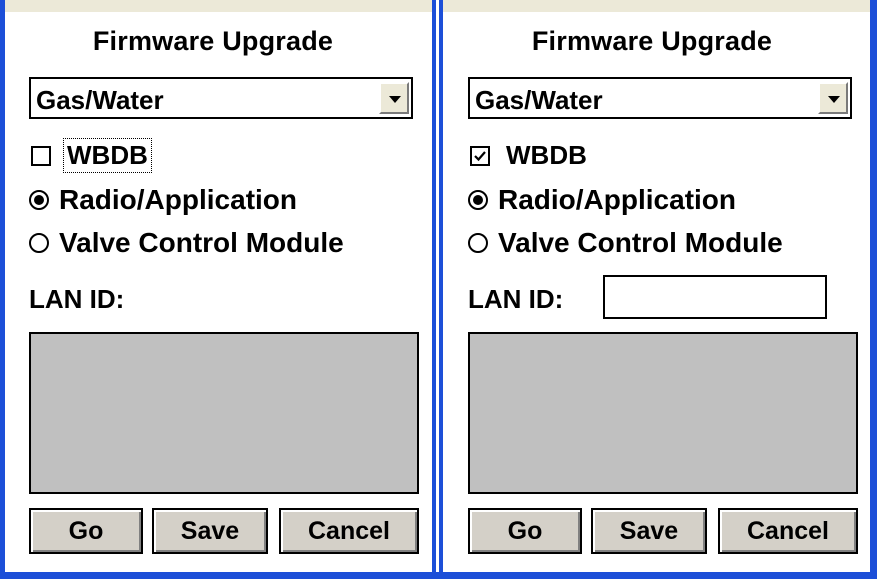 This screenshot has width=877, height=579. Describe the element at coordinates (715, 297) in the screenshot. I see `lan-id-input` at that location.